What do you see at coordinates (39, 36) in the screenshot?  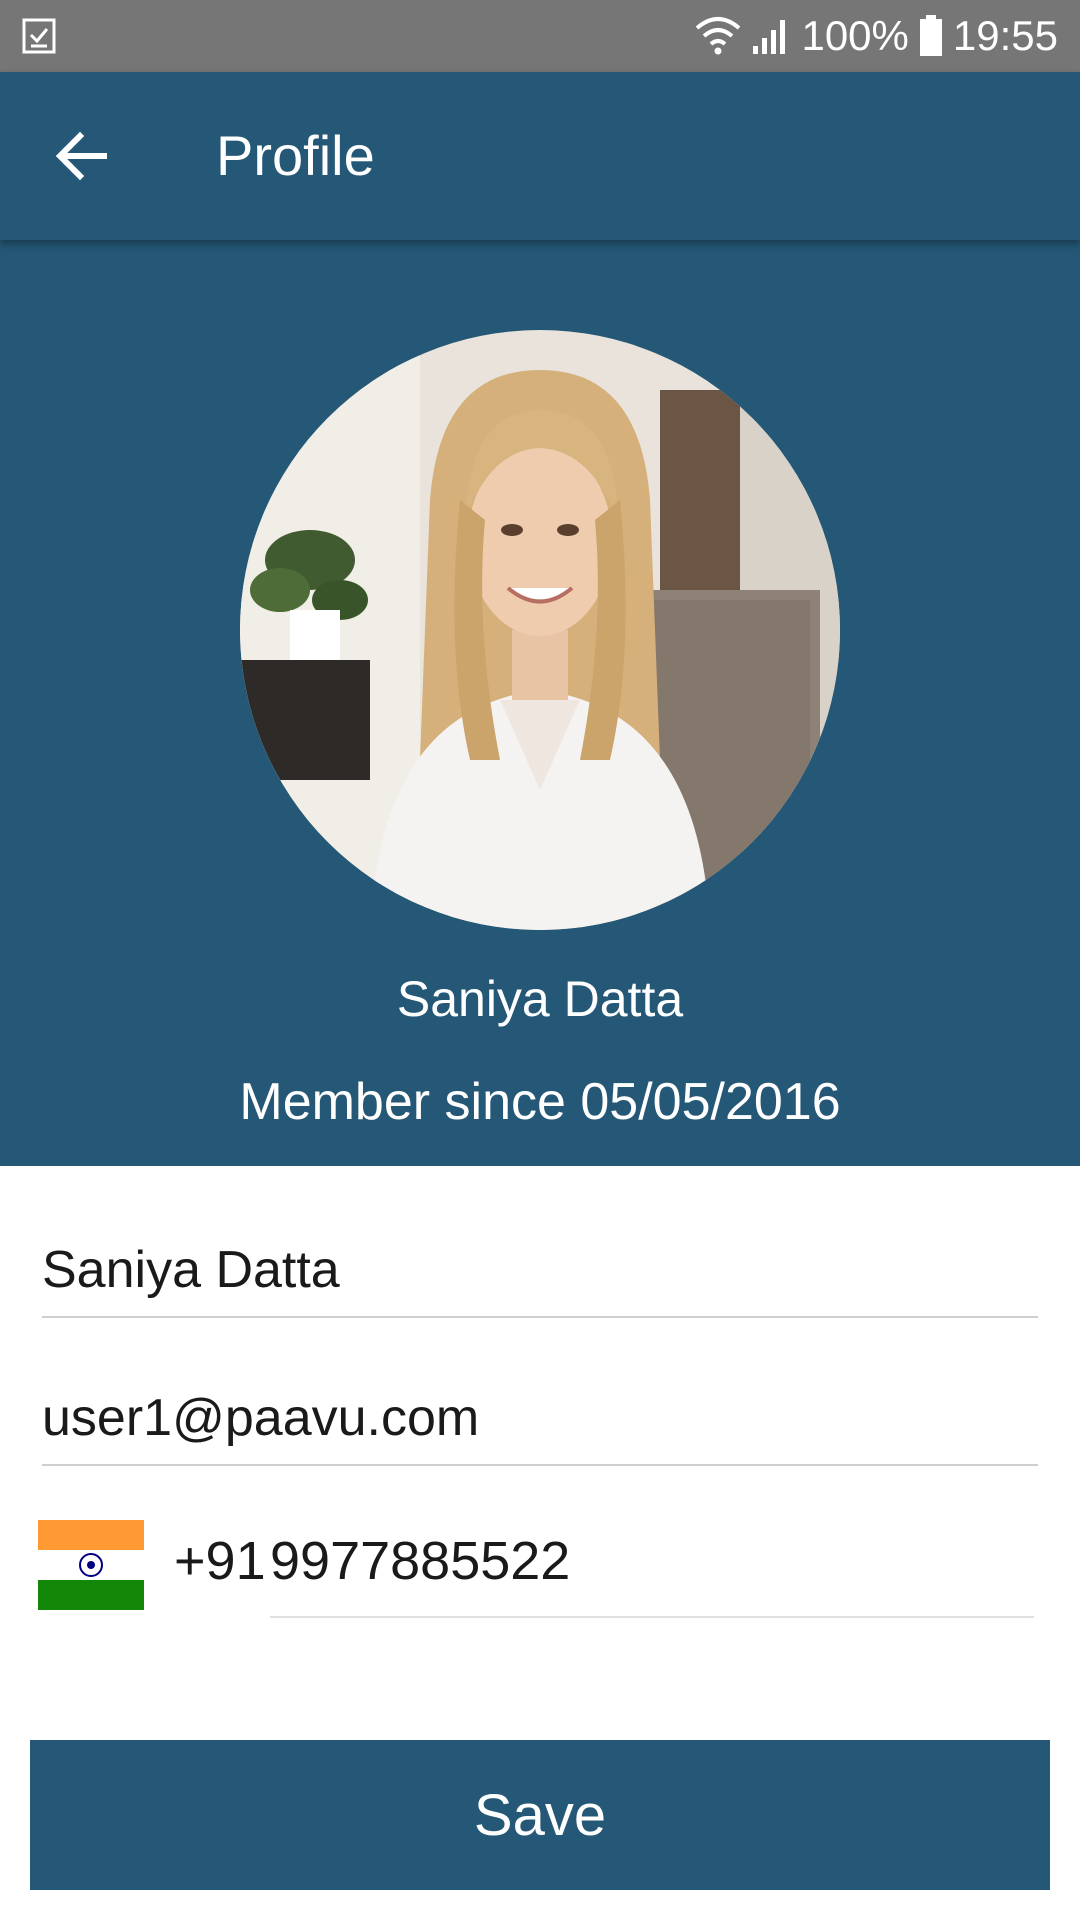 I see `task-check-icon` at bounding box center [39, 36].